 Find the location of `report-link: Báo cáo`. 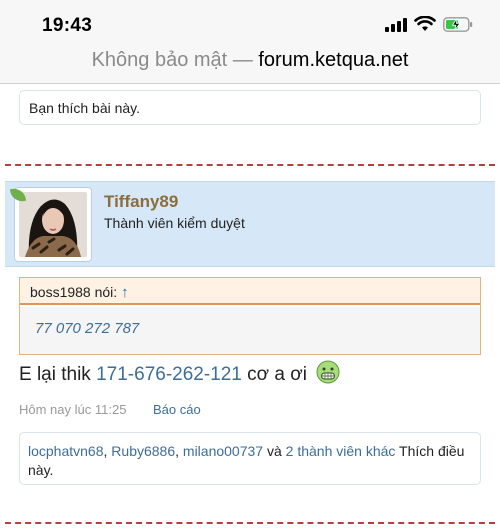

report-link: Báo cáo is located at coordinates (177, 409).